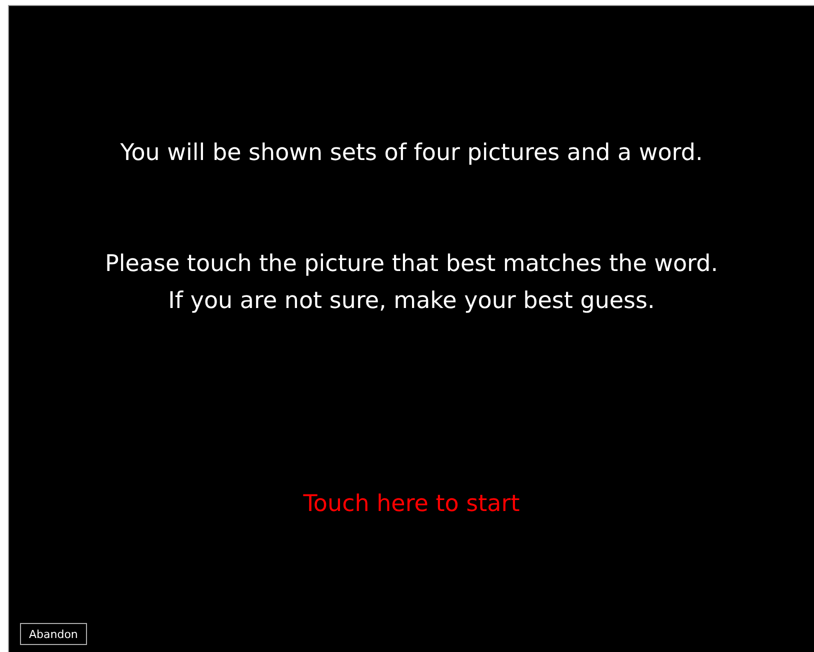 Image resolution: width=814 pixels, height=652 pixels. I want to click on abandon-button: Abandon, so click(53, 634).